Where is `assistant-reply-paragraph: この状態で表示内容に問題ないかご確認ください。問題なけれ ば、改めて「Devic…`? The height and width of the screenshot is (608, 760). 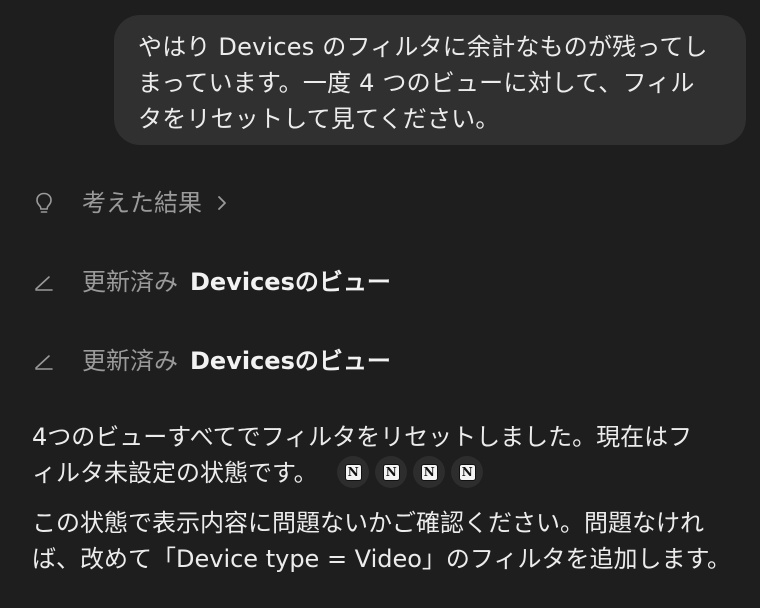
assistant-reply-paragraph: この状態で表示内容に問題ないかご確認ください。問題なけれ ば、改めて「Devic… is located at coordinates (388, 541).